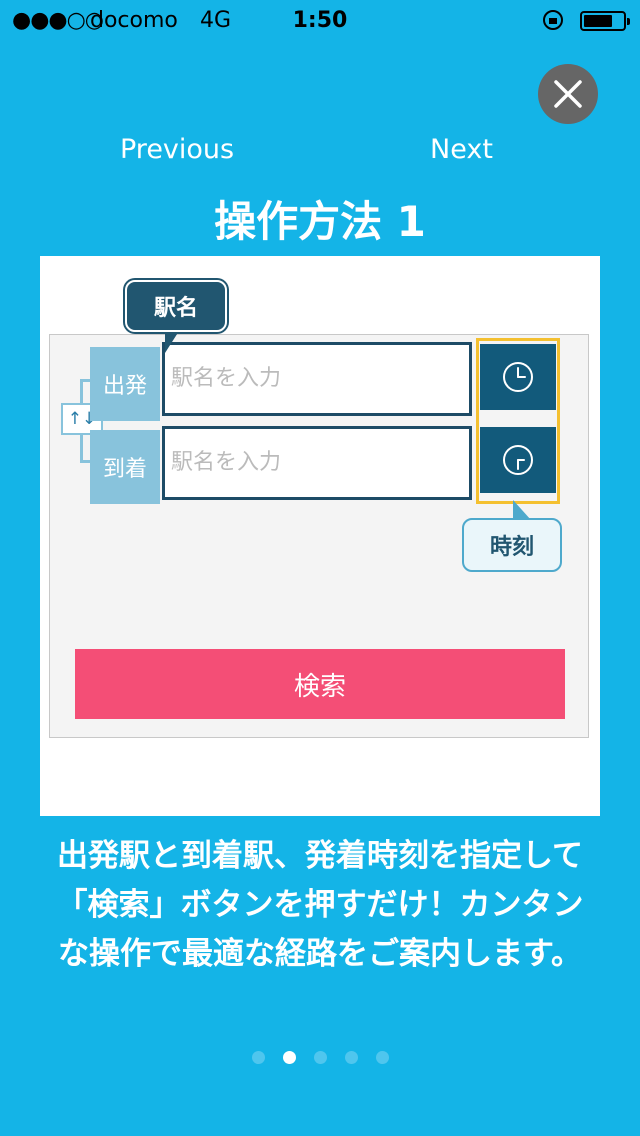 Image resolution: width=640 pixels, height=1136 pixels. What do you see at coordinates (553, 20) in the screenshot?
I see `rotation-lock-icon` at bounding box center [553, 20].